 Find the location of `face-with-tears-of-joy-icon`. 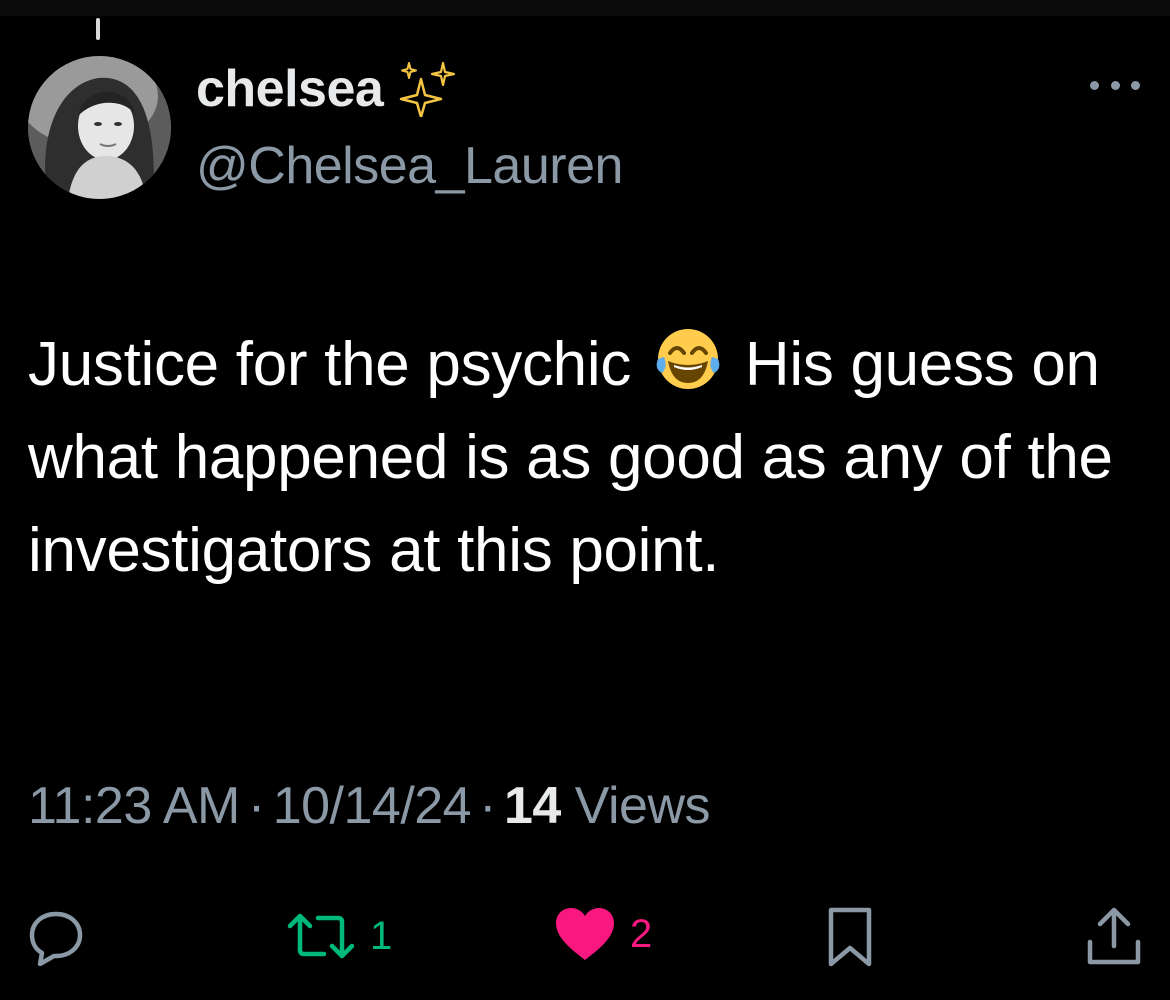

face-with-tears-of-joy-icon is located at coordinates (688, 359).